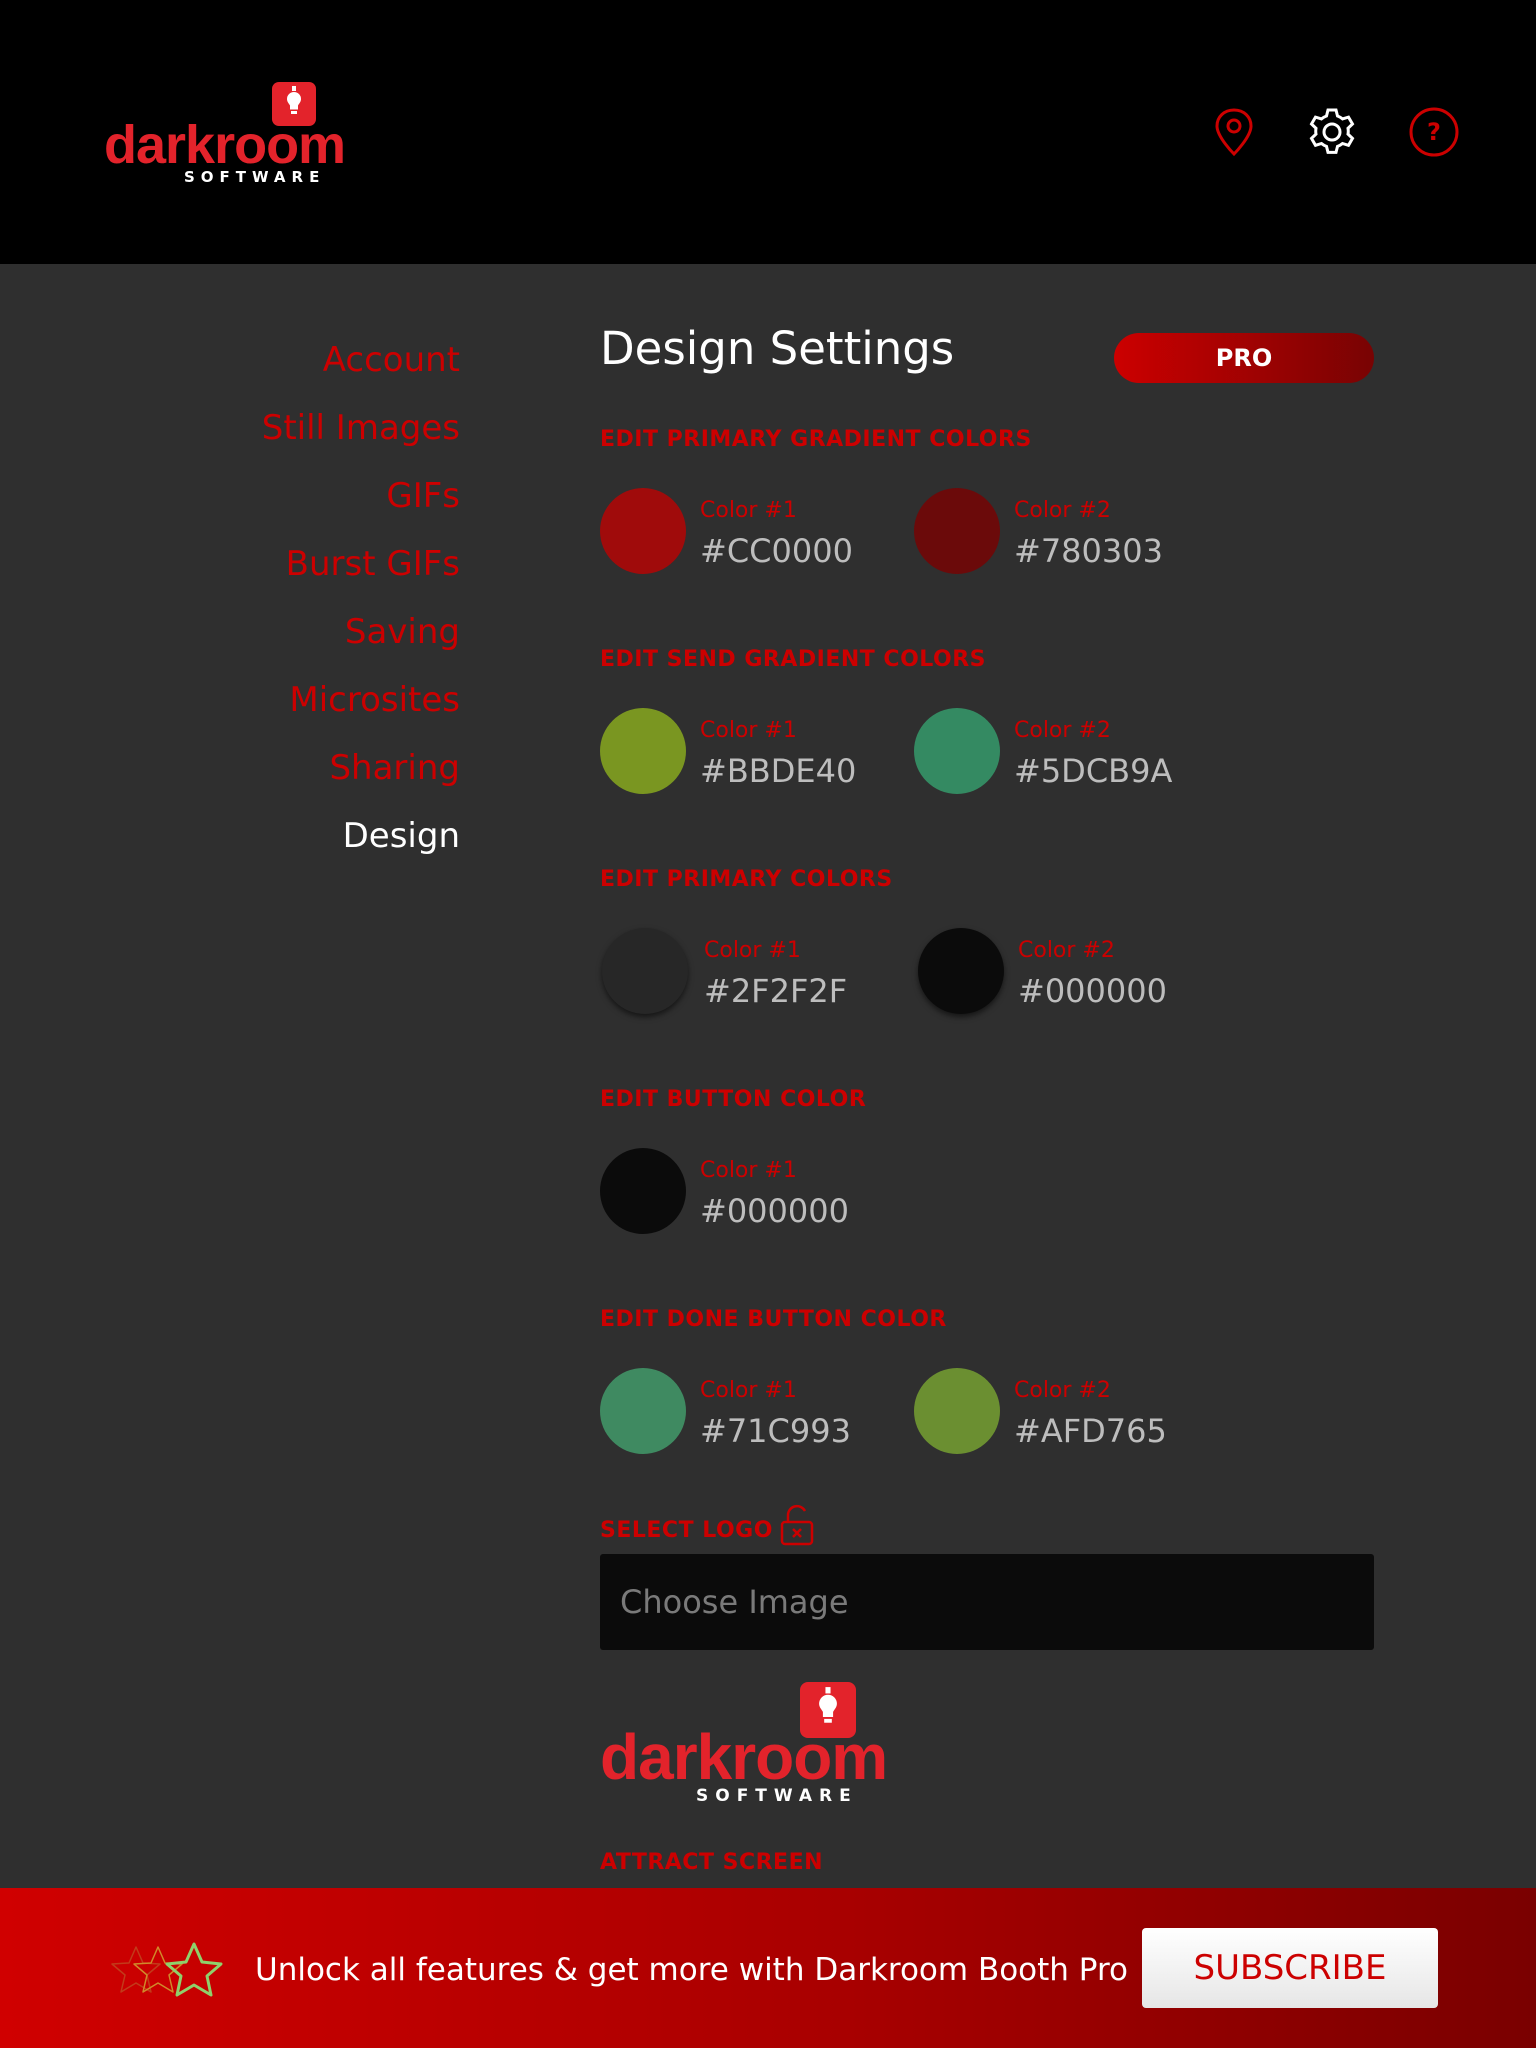 This screenshot has width=1536, height=2048. I want to click on sidebar-item-design: Design, so click(401, 836).